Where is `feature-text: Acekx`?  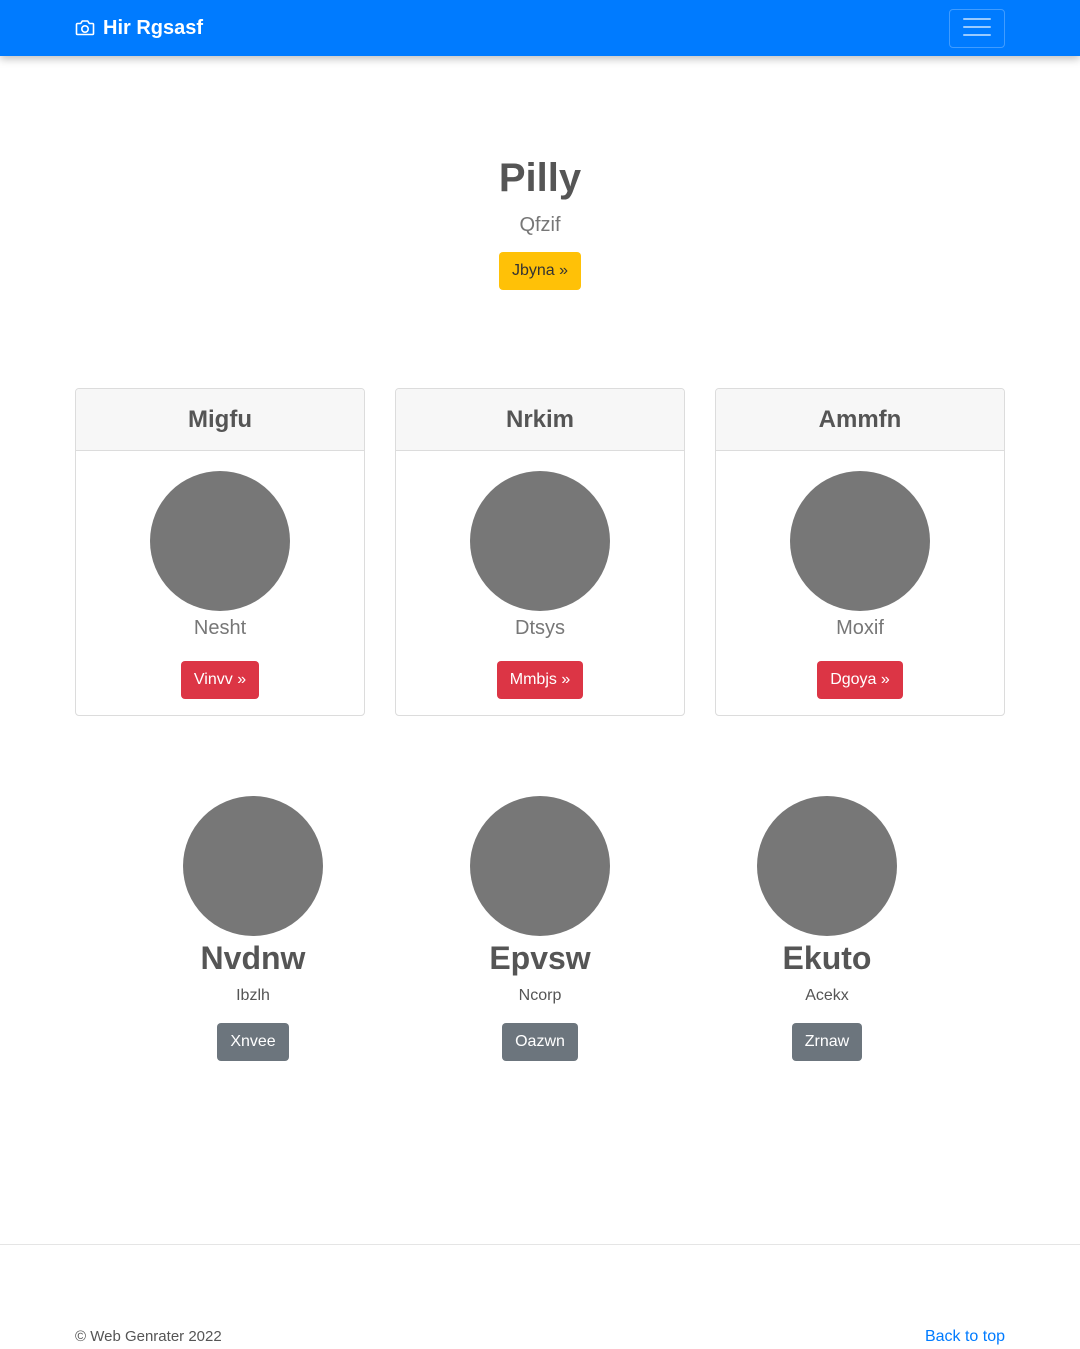 feature-text: Acekx is located at coordinates (827, 995).